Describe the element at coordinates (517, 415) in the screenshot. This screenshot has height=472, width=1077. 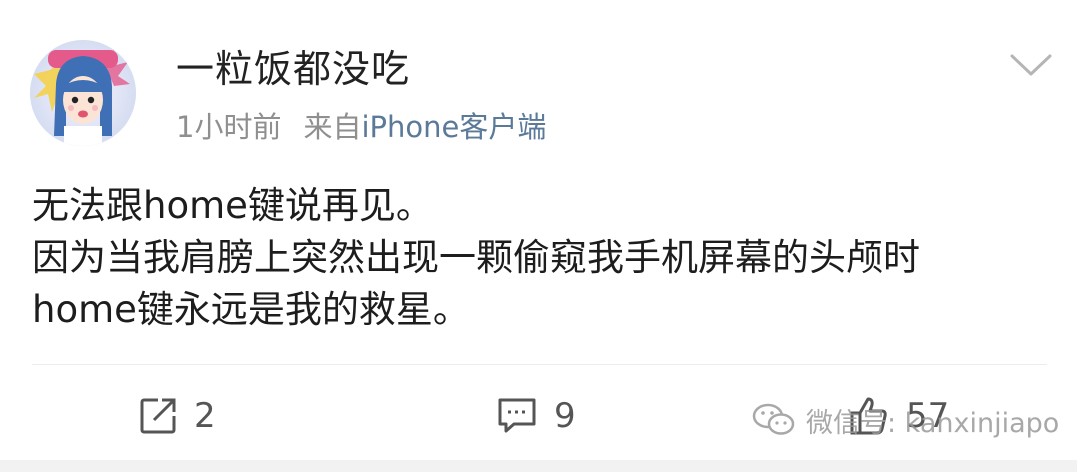
I see `comment-icon` at that location.